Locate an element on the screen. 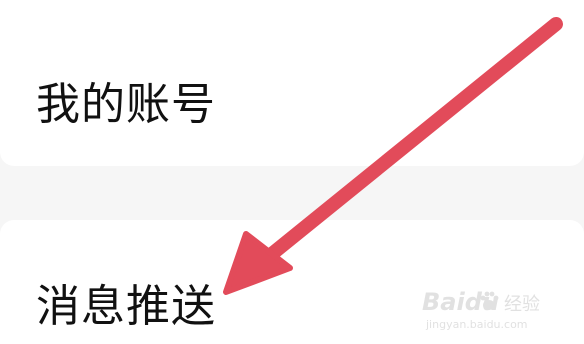 The width and height of the screenshot is (584, 344). watermark-jingyan-text: 经验 is located at coordinates (522, 304).